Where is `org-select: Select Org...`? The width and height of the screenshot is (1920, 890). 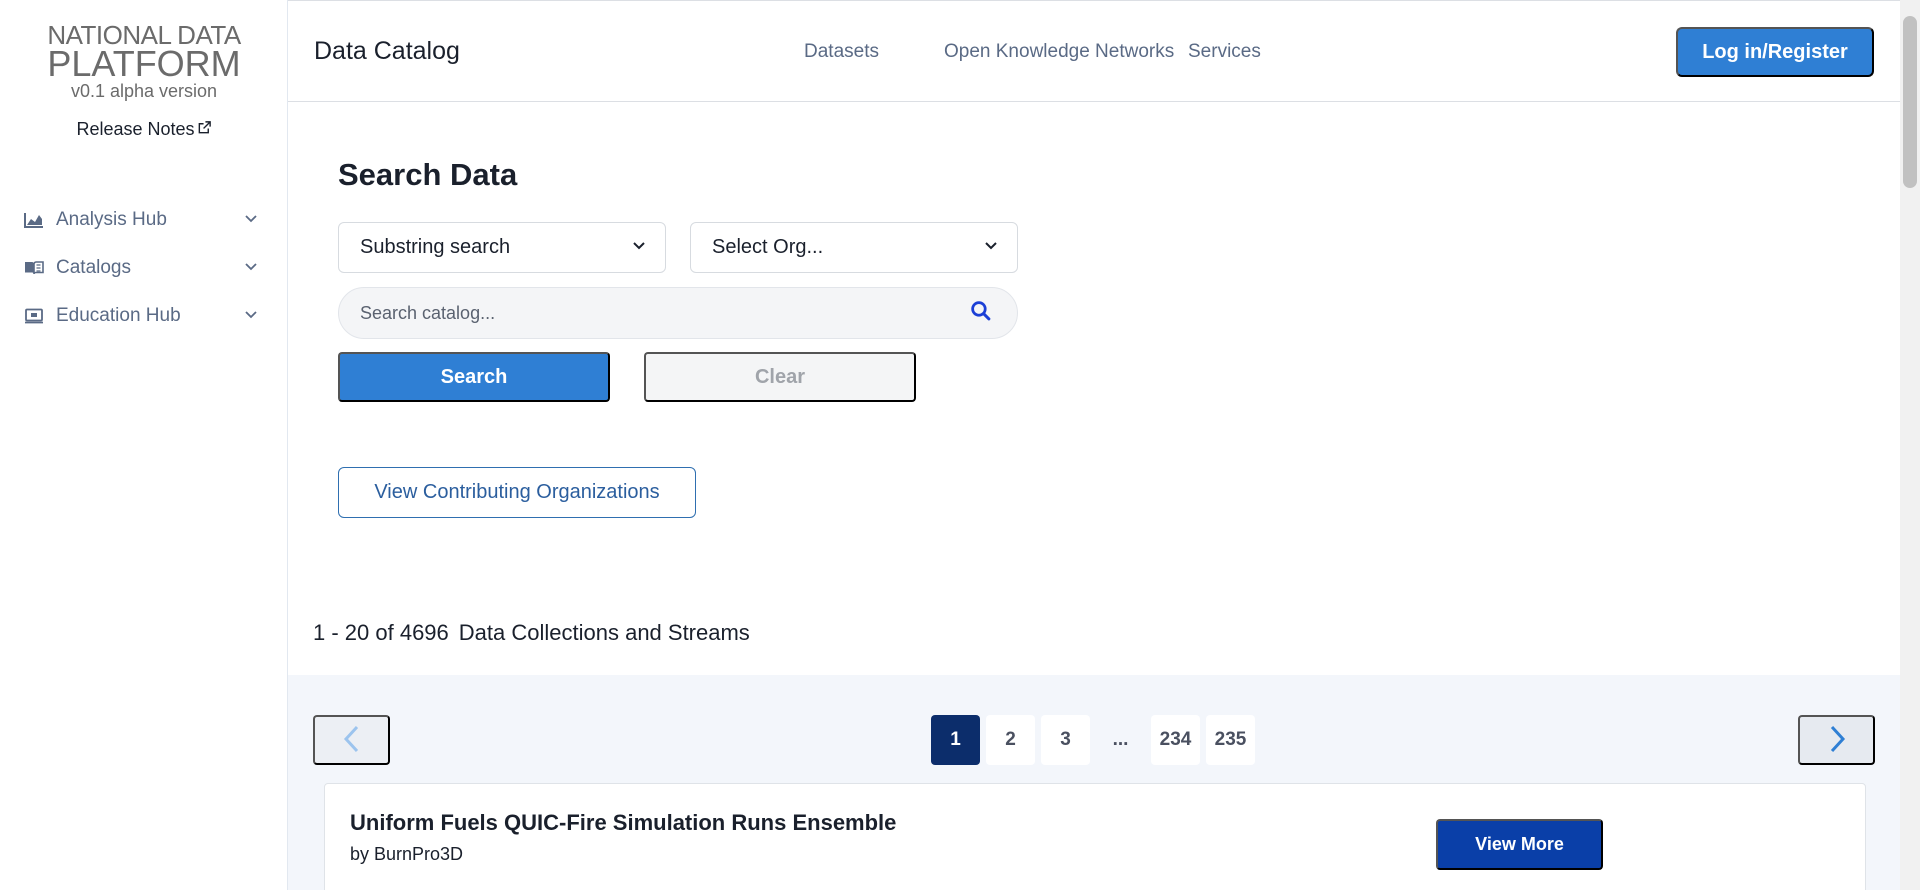
org-select: Select Org... is located at coordinates (854, 247).